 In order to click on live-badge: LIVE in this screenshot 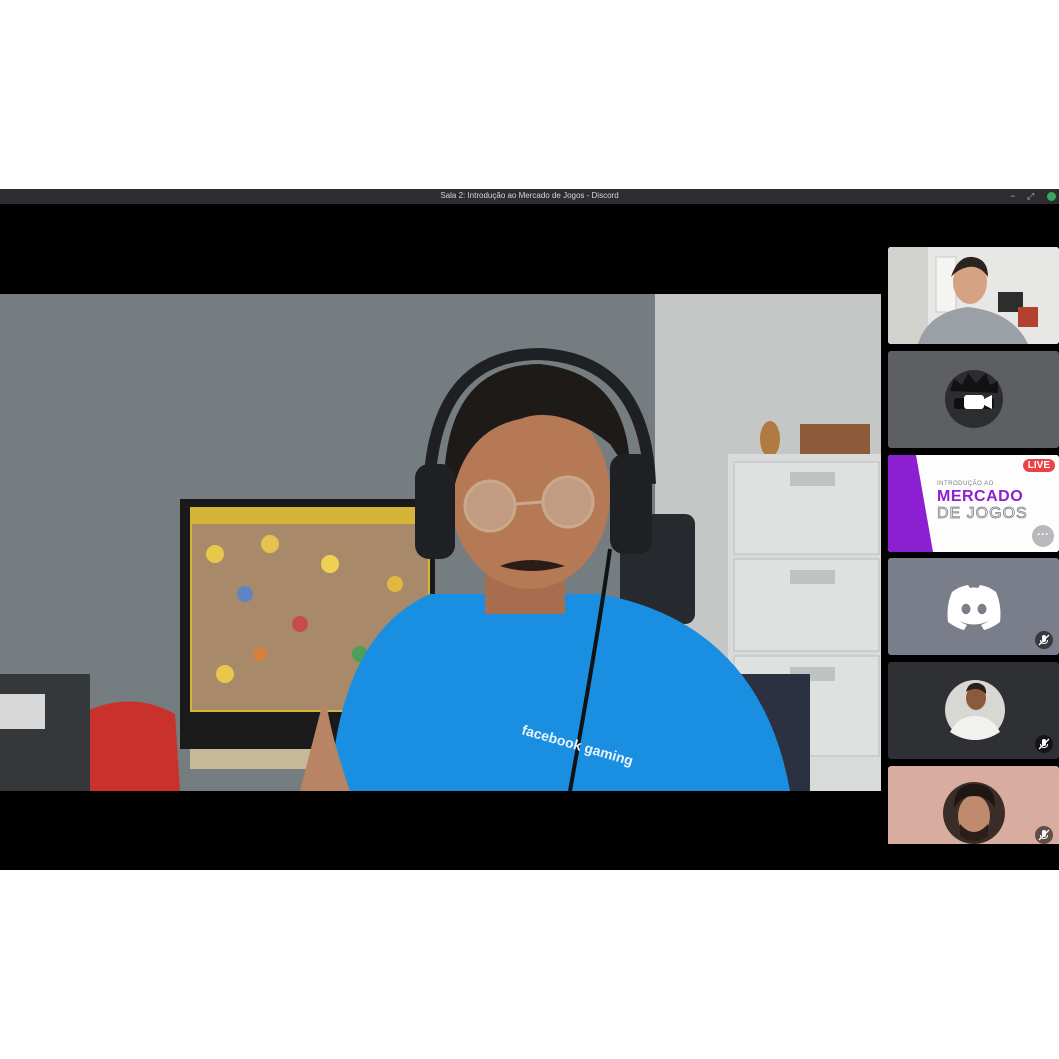, I will do `click(1038, 465)`.